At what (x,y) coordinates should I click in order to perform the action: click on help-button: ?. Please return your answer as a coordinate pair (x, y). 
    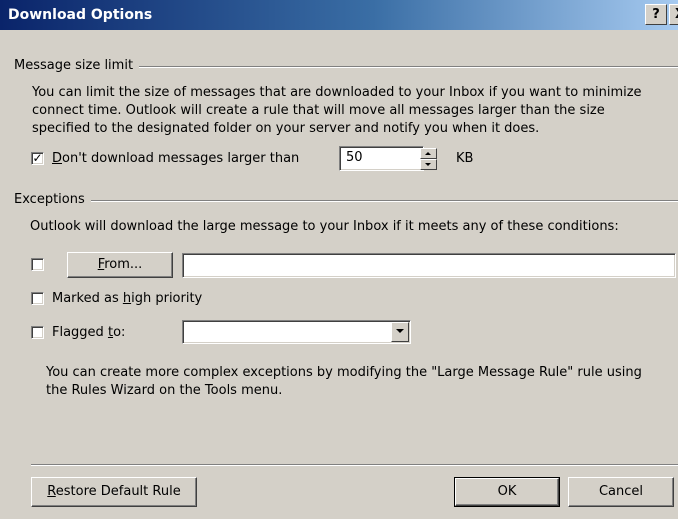
    Looking at the image, I should click on (656, 14).